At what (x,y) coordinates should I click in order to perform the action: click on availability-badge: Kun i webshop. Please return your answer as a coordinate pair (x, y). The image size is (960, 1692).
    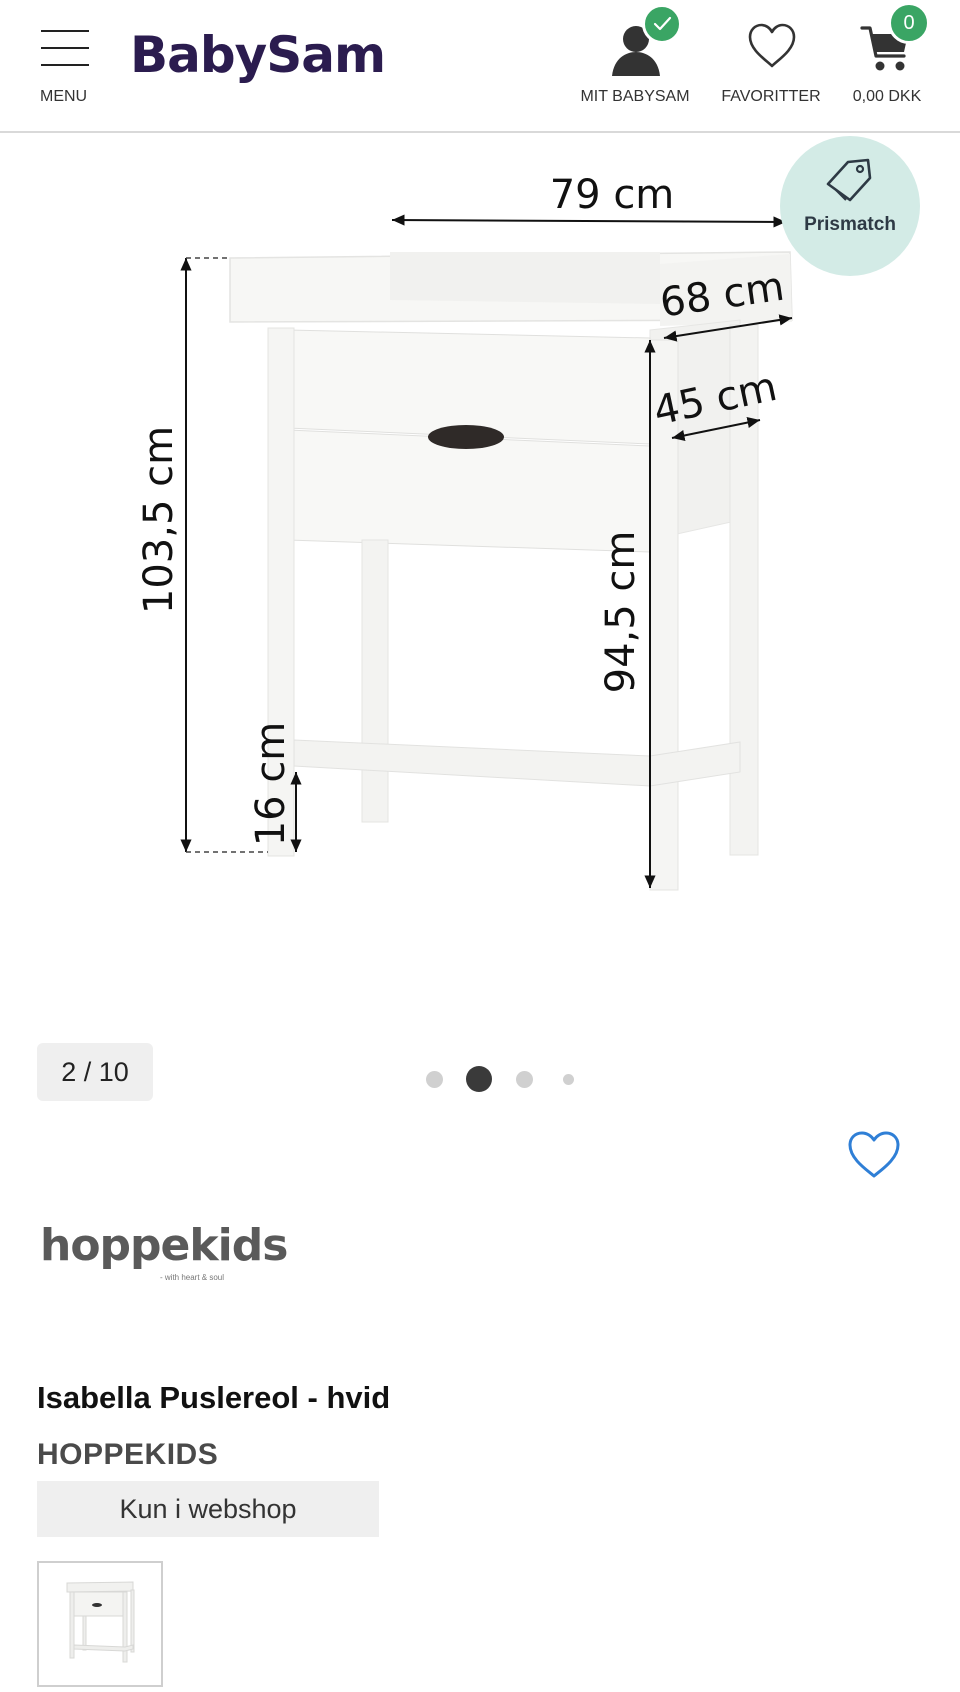
    Looking at the image, I should click on (208, 1509).